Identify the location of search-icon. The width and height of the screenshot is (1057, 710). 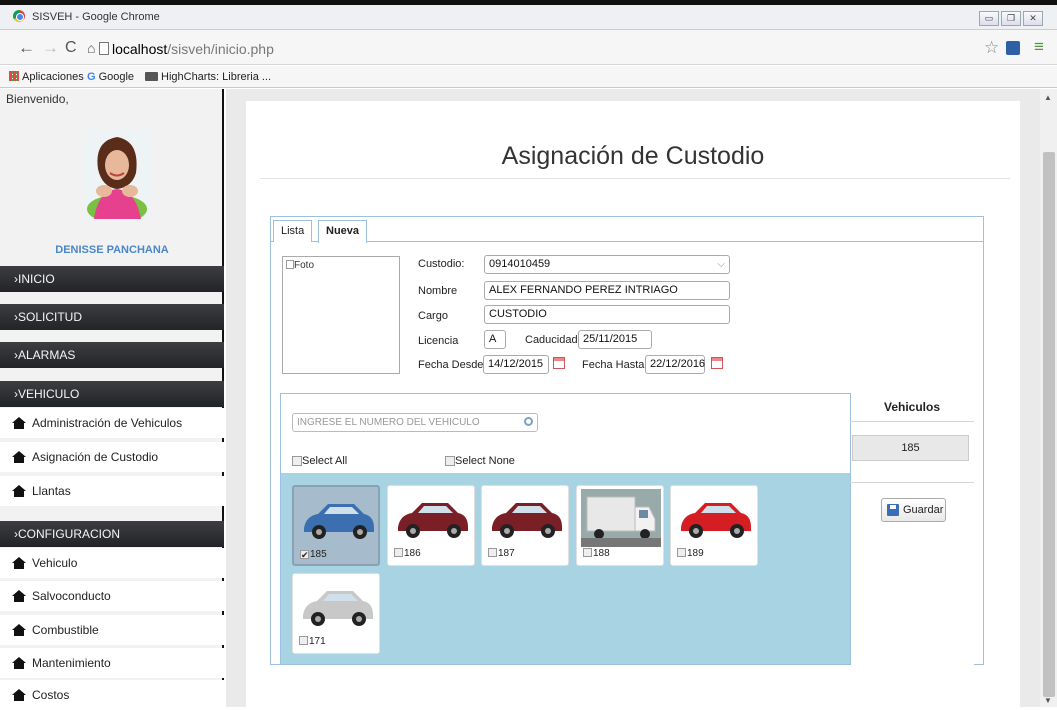
(528, 421).